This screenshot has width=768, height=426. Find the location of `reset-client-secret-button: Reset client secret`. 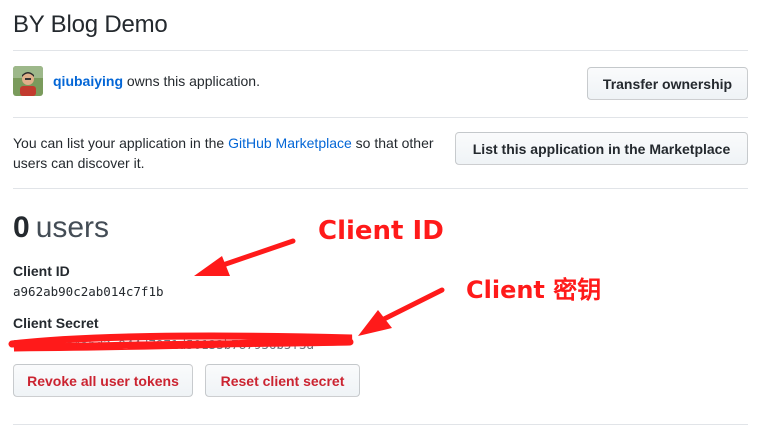

reset-client-secret-button: Reset client secret is located at coordinates (282, 380).